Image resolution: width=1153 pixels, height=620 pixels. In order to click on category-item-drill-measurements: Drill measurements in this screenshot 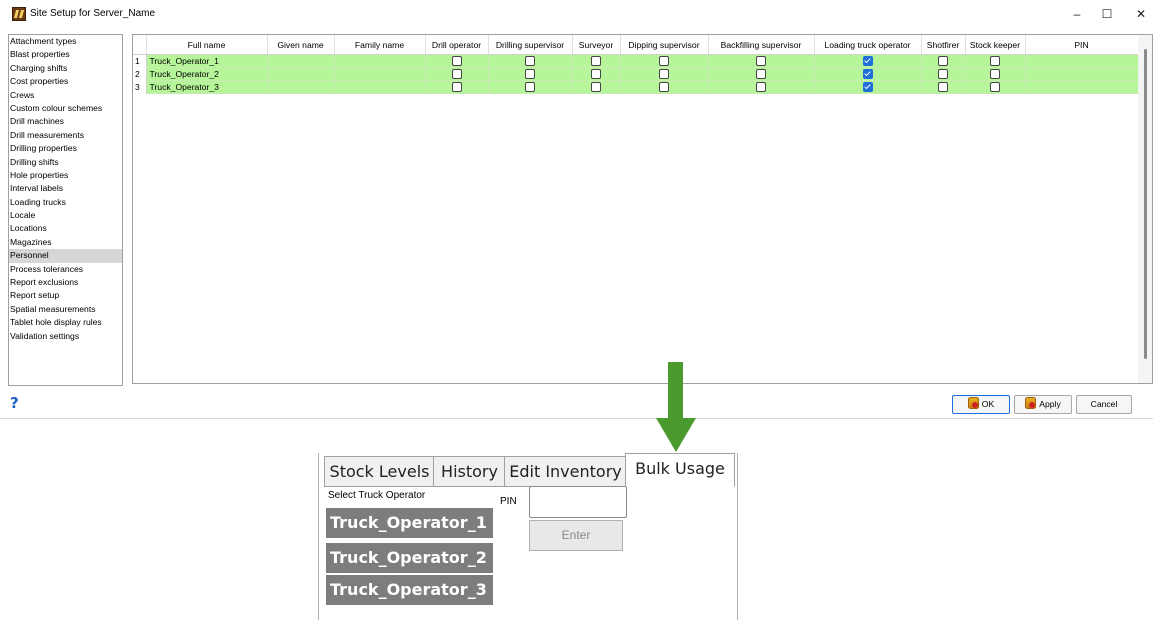, I will do `click(65, 135)`.